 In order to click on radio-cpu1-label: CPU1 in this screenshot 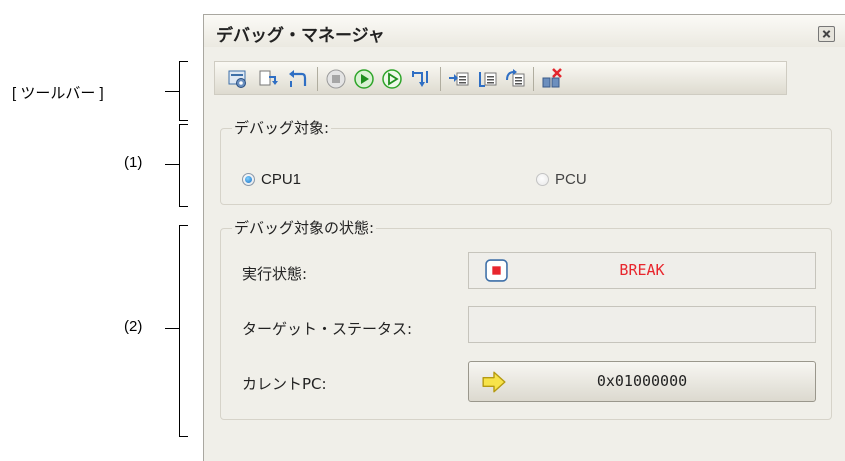, I will do `click(281, 179)`.